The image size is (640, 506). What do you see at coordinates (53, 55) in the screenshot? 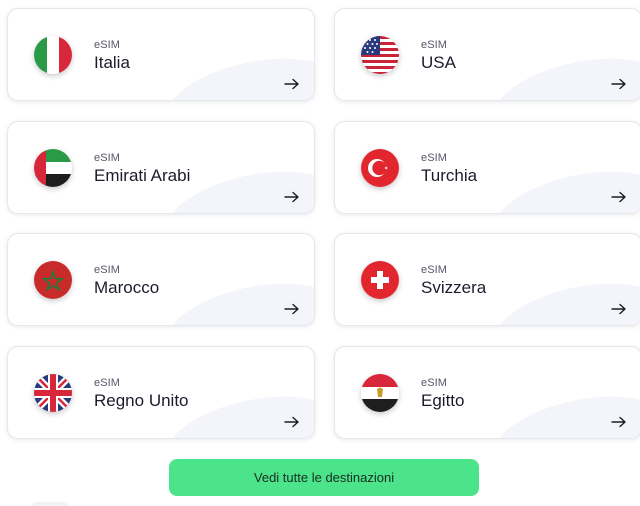
I see `italy-flag-icon` at bounding box center [53, 55].